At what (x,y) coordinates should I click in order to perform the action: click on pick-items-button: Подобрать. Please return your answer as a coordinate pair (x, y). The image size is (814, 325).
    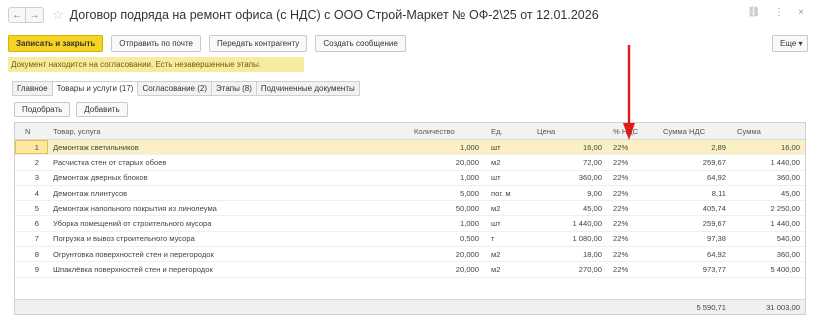
    Looking at the image, I should click on (42, 109).